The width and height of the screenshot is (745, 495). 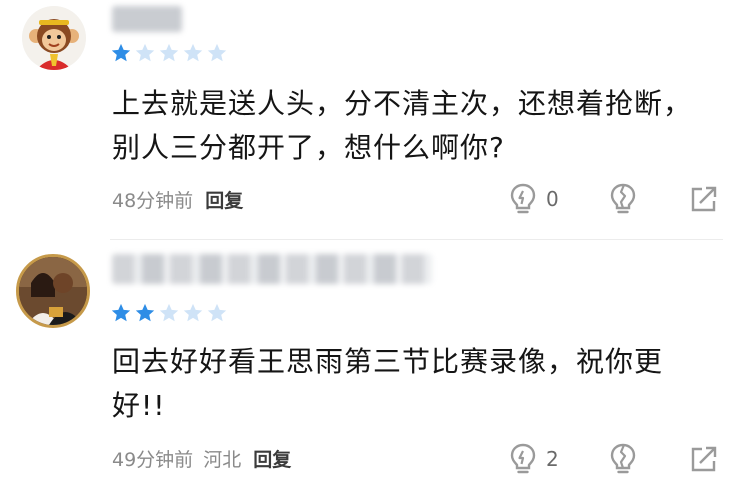 I want to click on like-count: 2, so click(x=552, y=459).